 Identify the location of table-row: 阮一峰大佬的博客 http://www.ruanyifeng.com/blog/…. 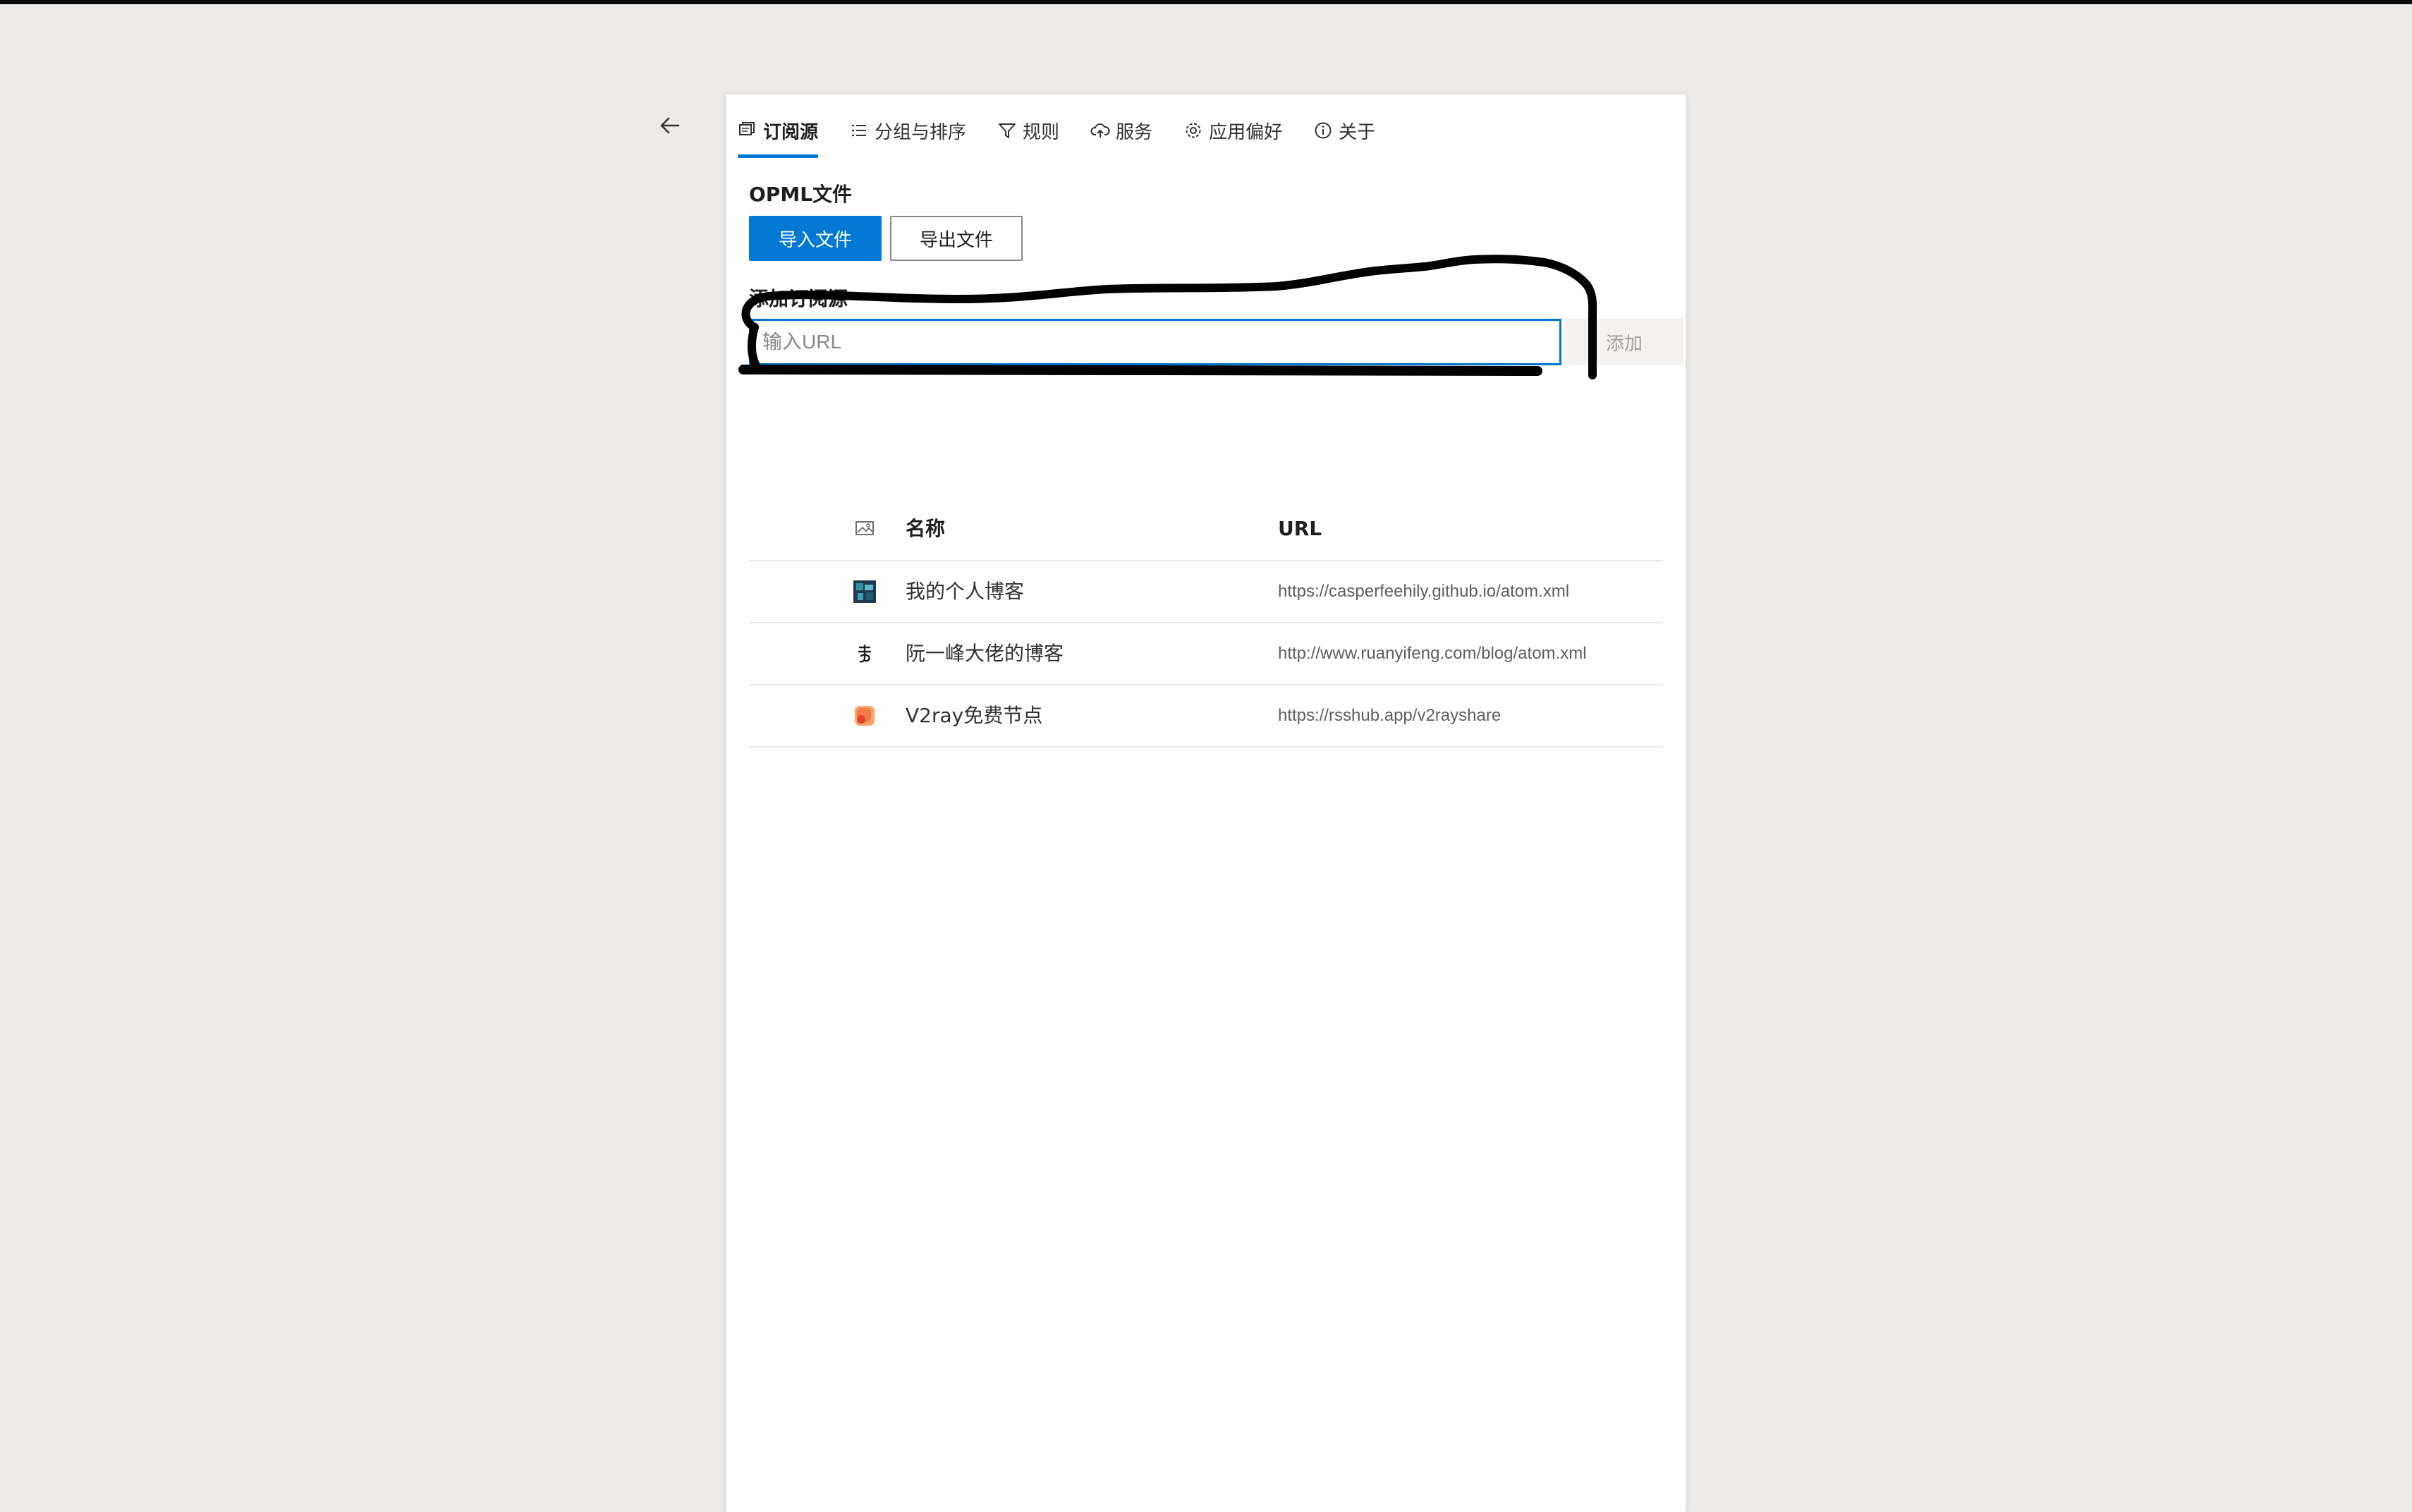
(1206, 654).